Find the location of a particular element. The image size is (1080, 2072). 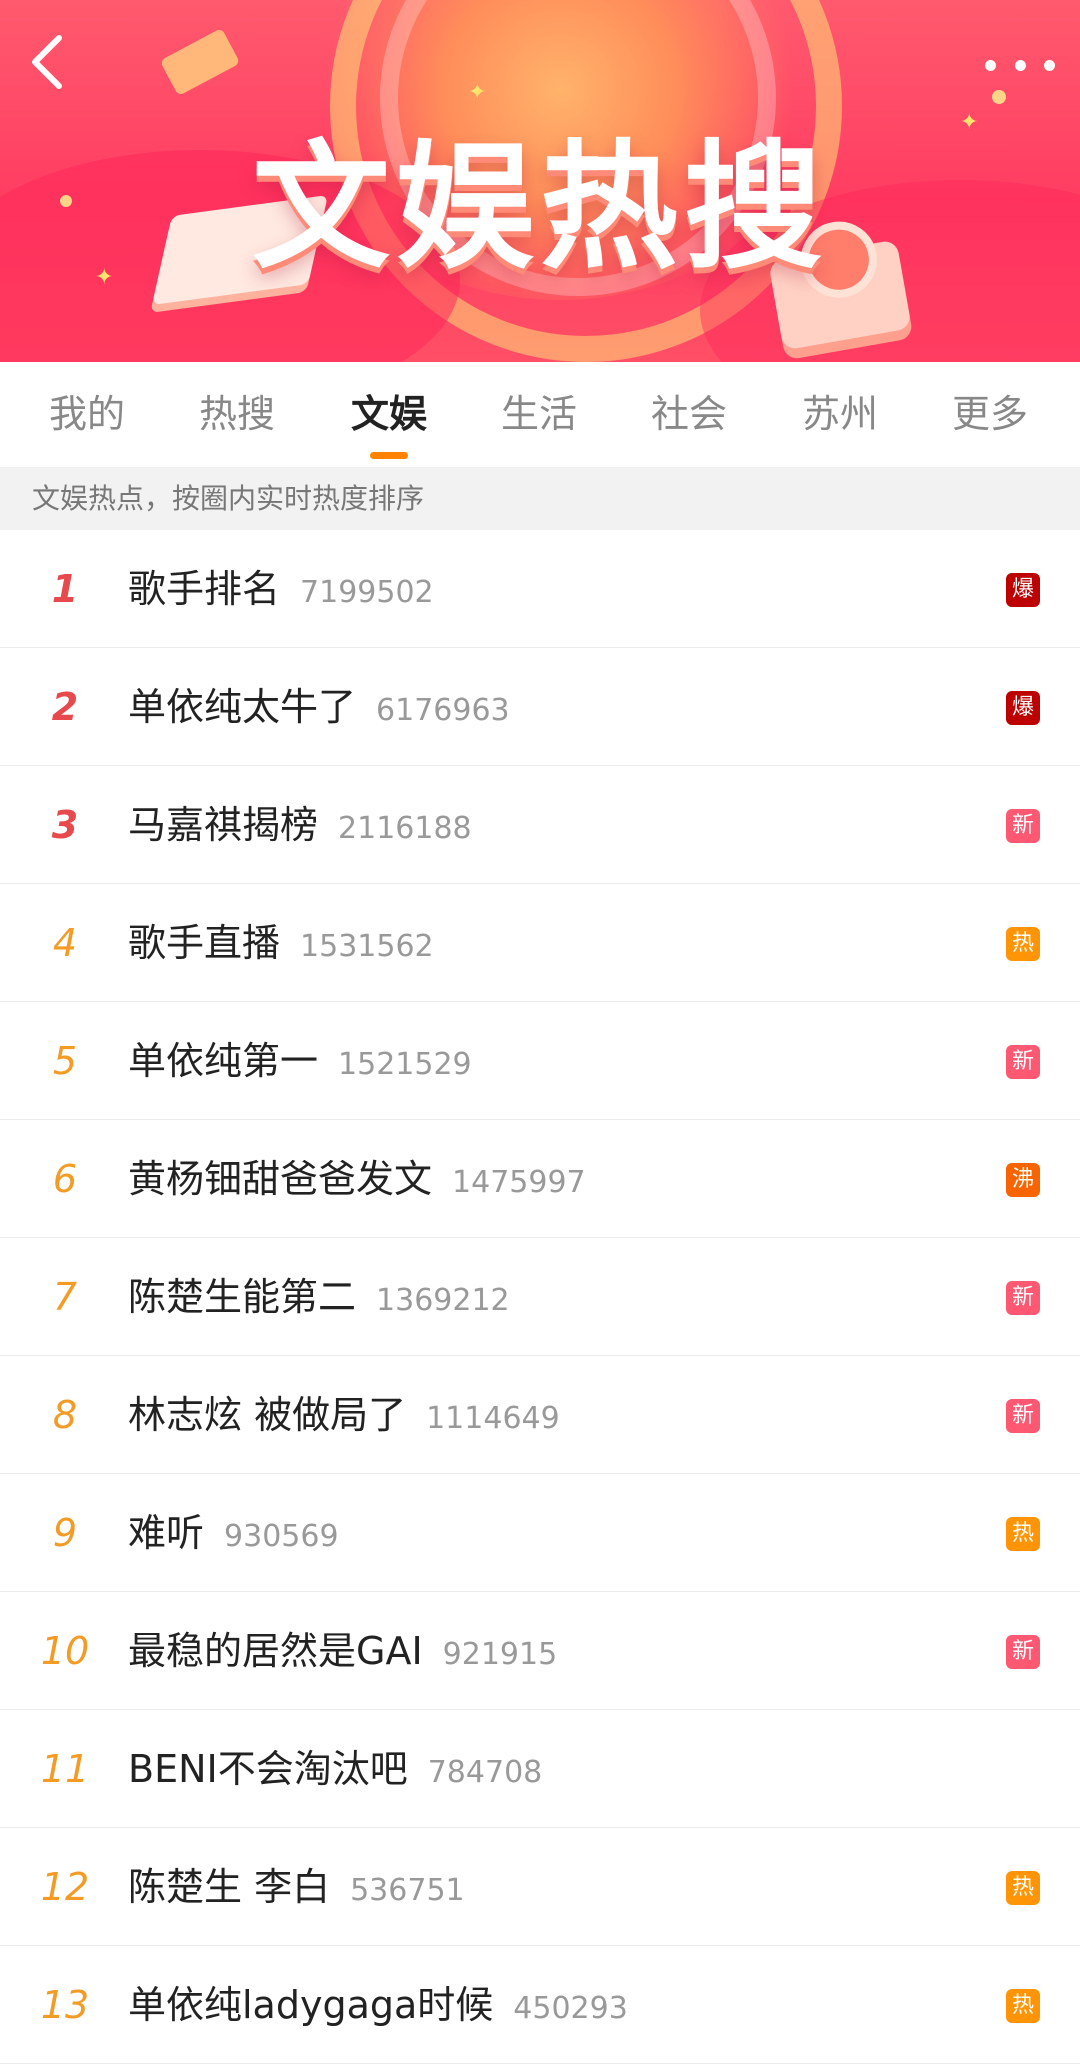

topic-wrap: 难听 930569 is located at coordinates (233, 1533).